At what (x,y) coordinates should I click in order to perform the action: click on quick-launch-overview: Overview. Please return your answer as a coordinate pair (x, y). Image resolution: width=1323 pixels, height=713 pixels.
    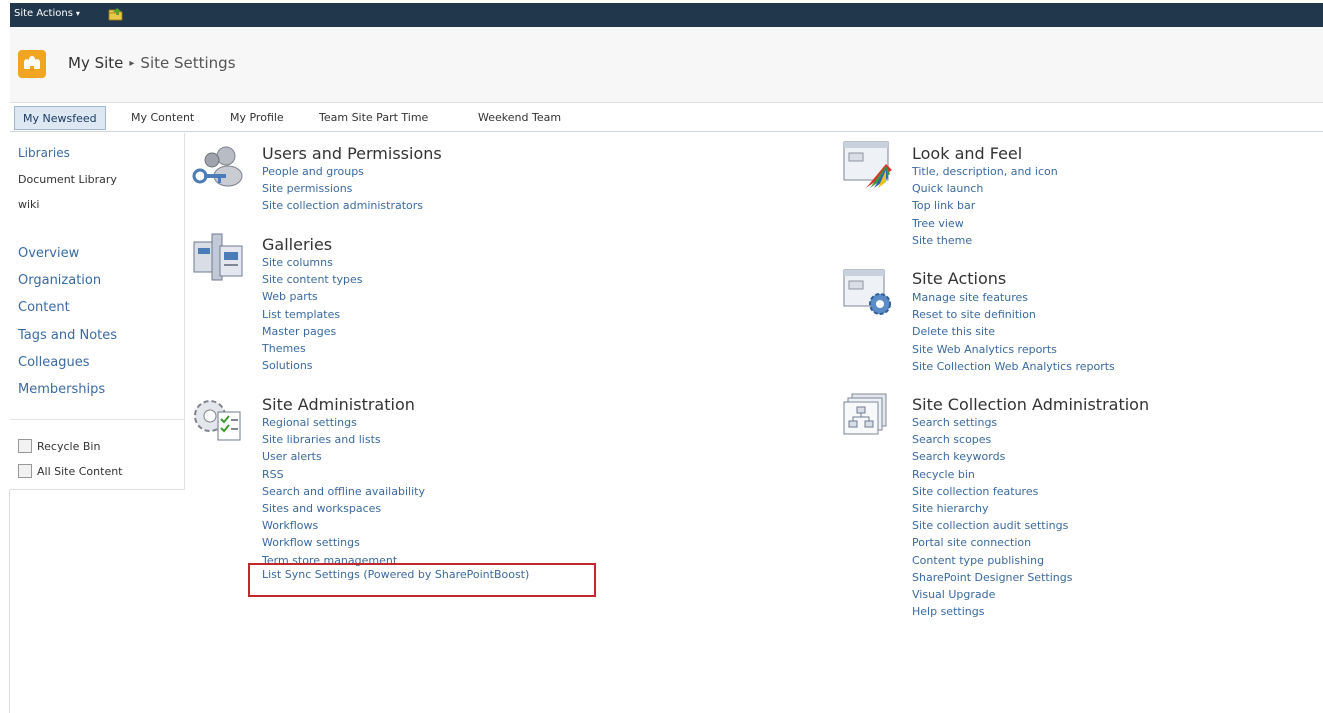
    Looking at the image, I should click on (48, 253).